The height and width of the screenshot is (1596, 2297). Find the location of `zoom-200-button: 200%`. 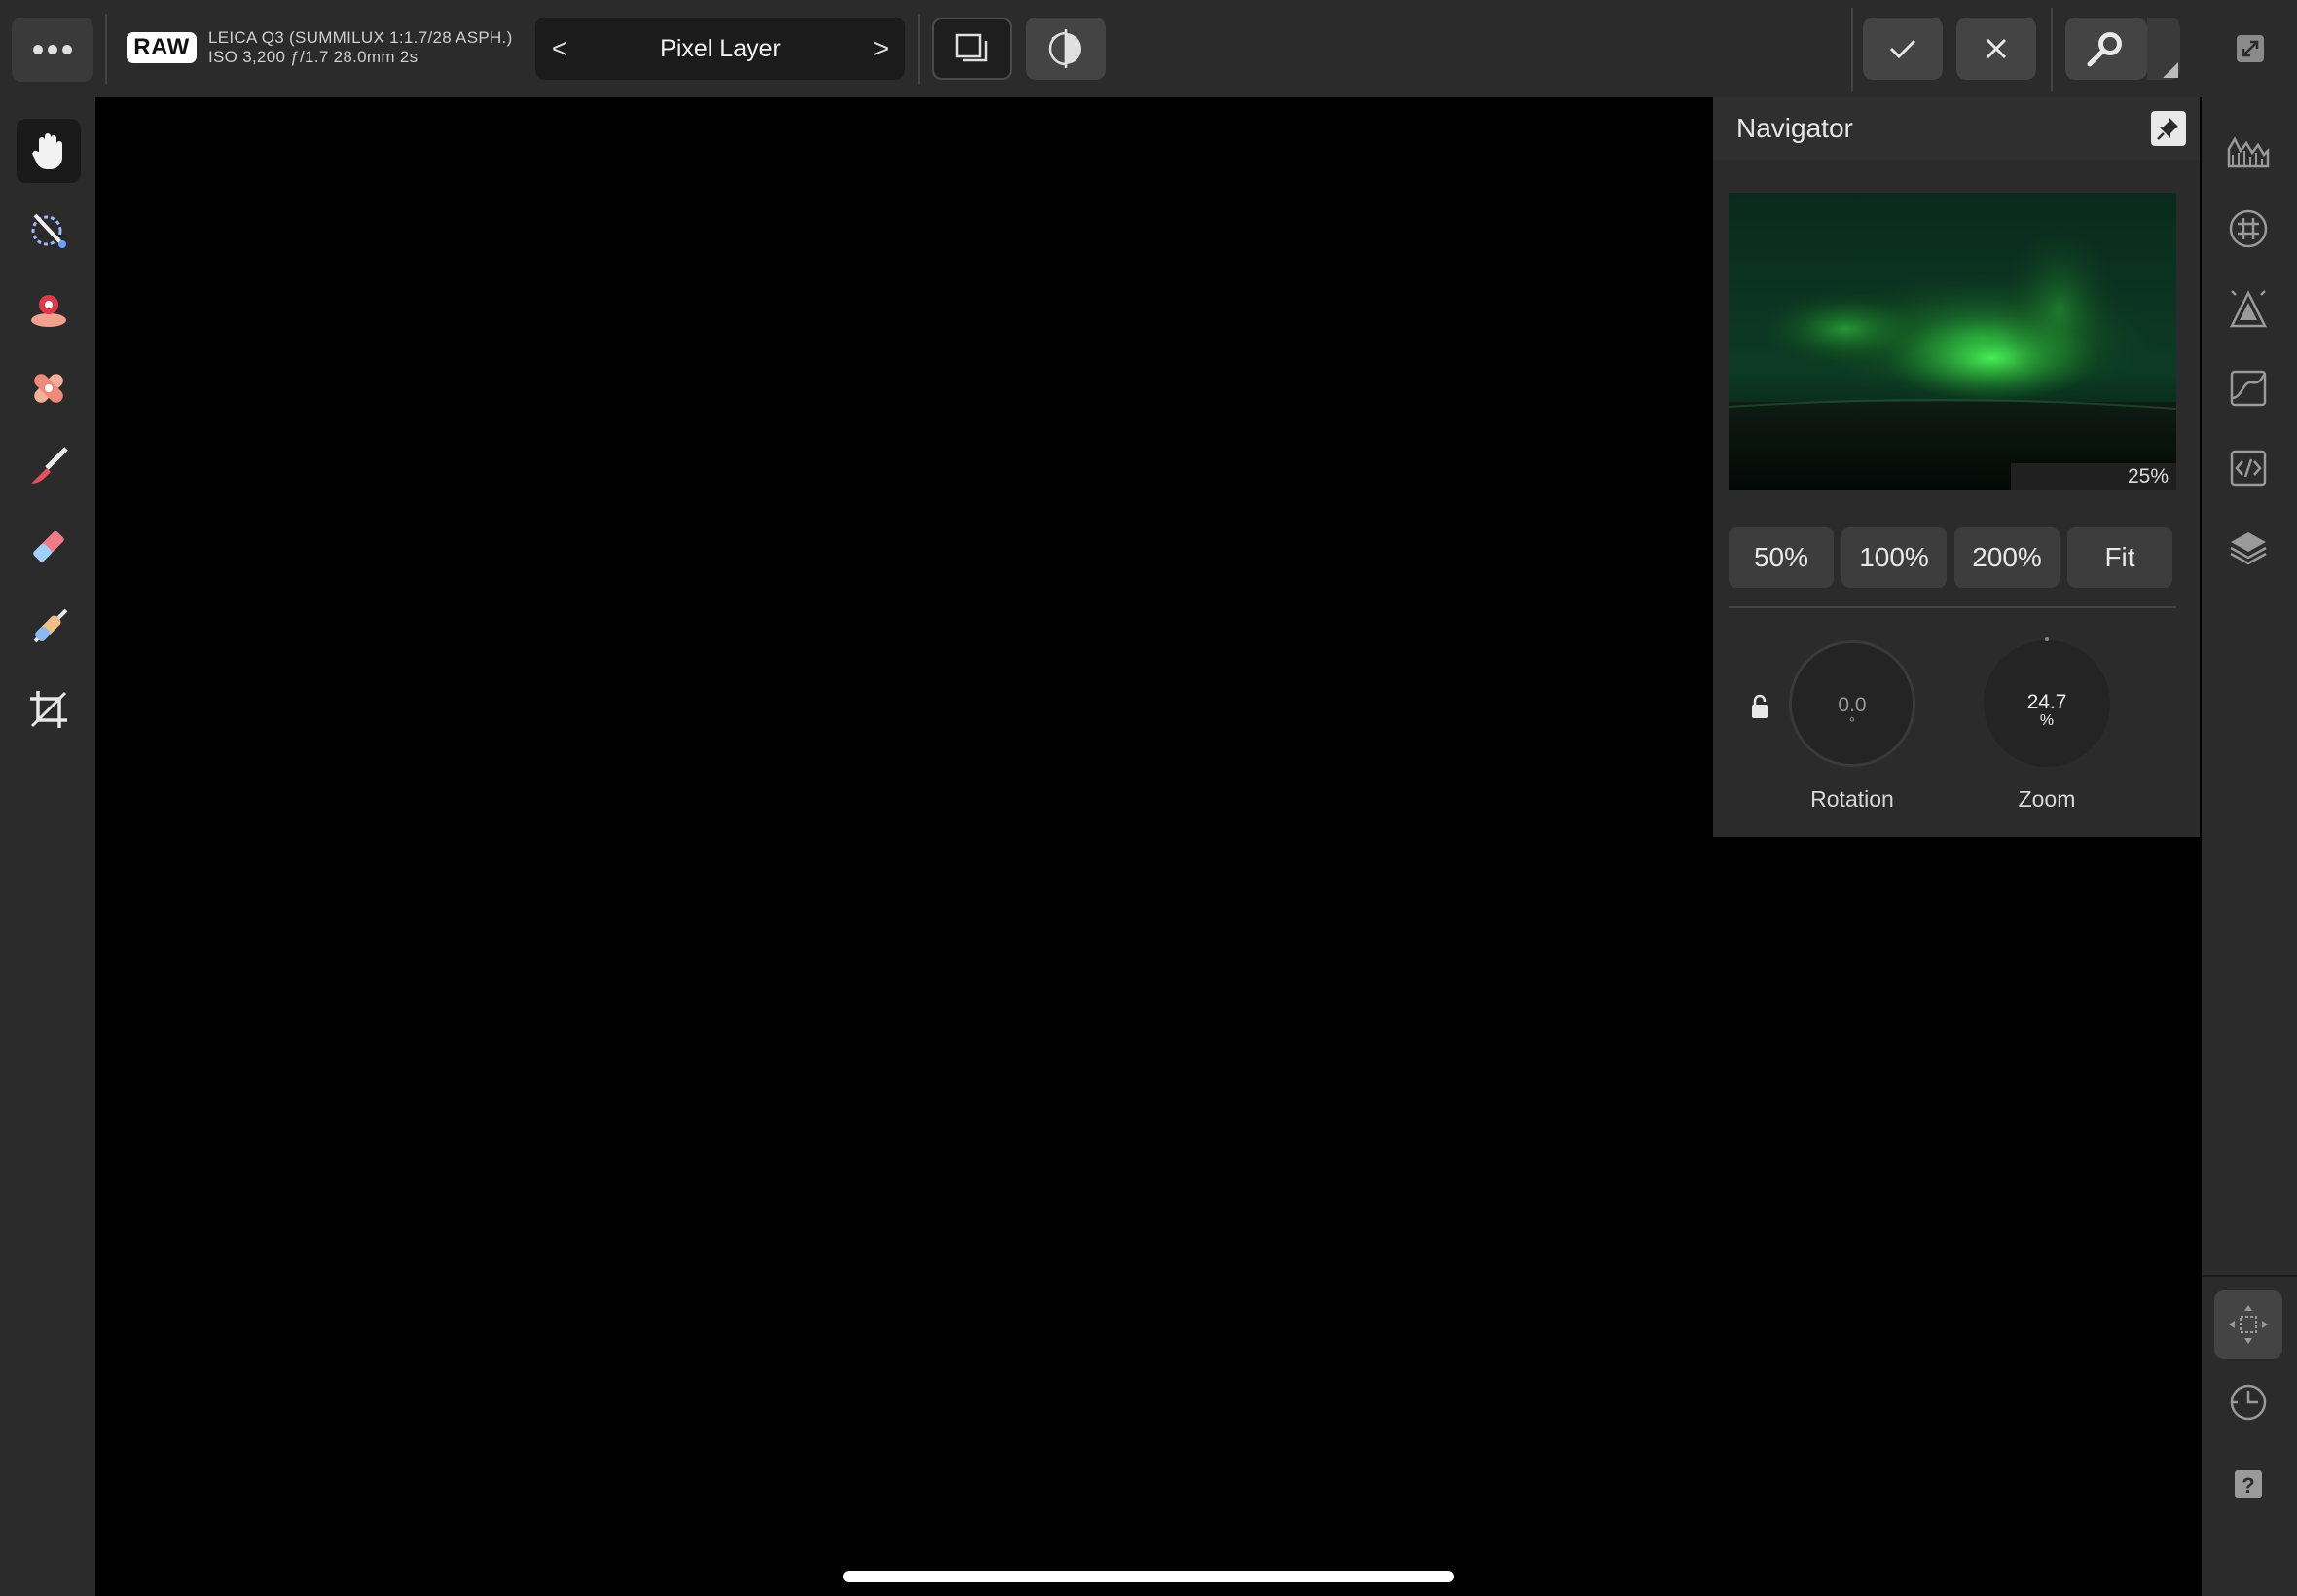

zoom-200-button: 200% is located at coordinates (2007, 558).